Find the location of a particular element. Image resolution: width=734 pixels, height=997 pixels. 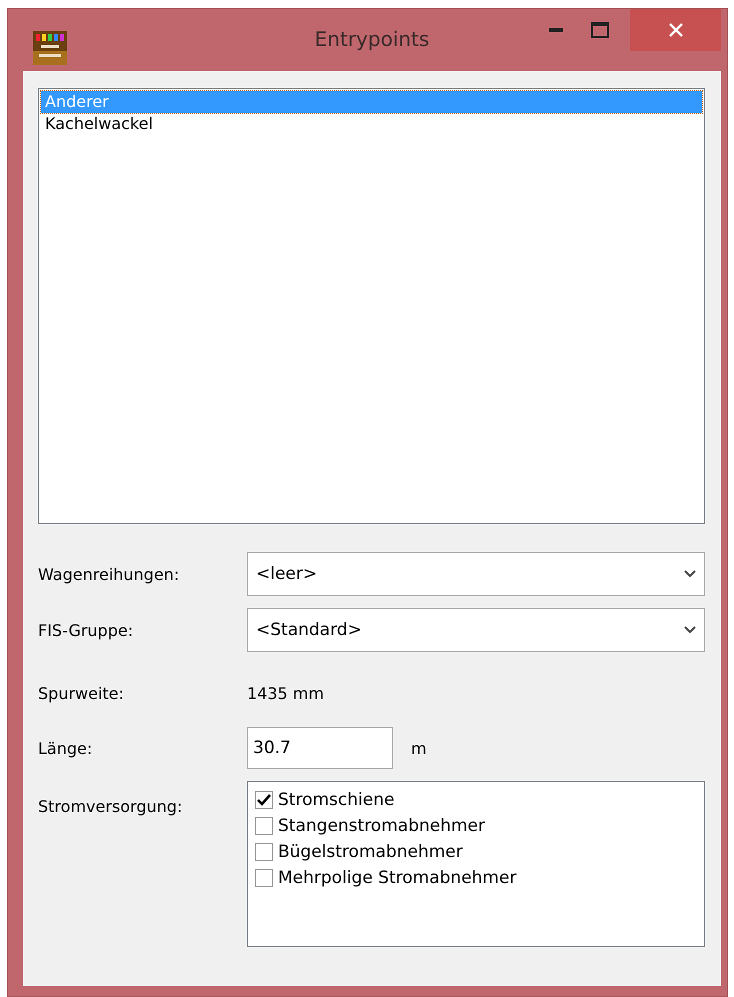

field-value: 1435 mm is located at coordinates (286, 693).